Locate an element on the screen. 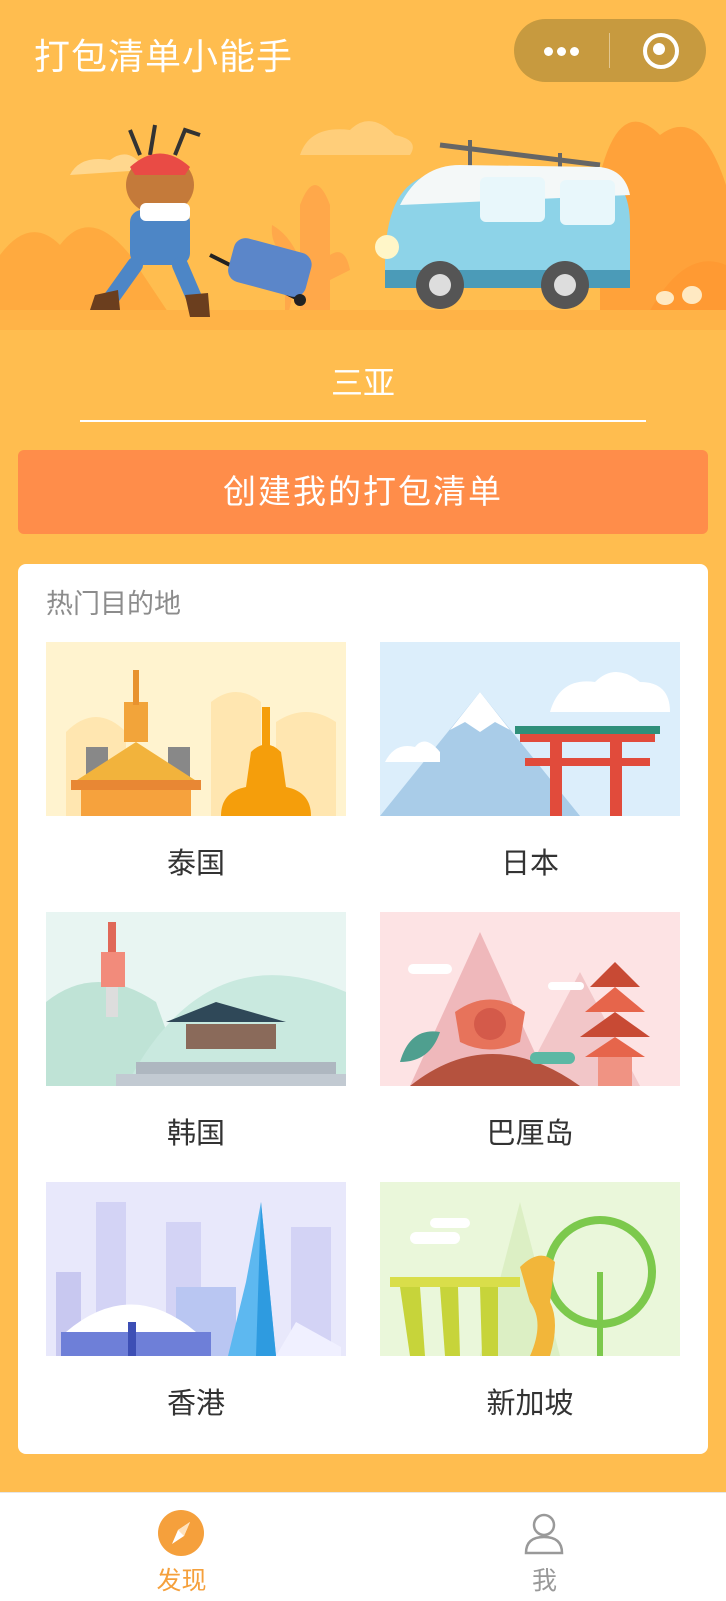 Image resolution: width=726 pixels, height=1601 pixels. mini-program-capsule is located at coordinates (610, 50).